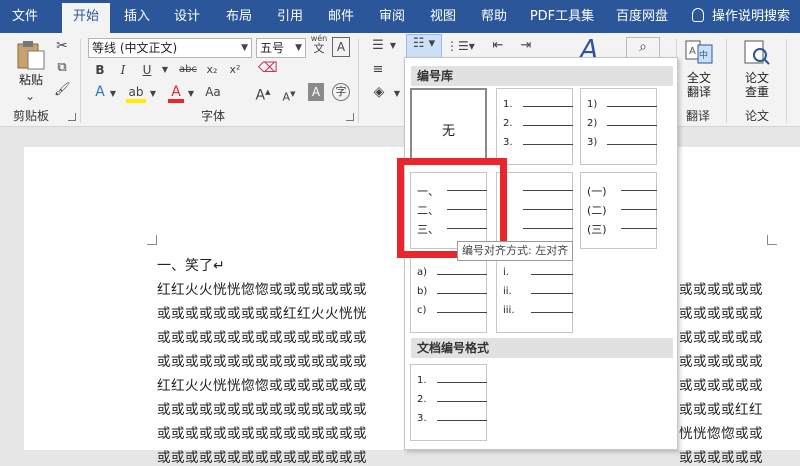 The image size is (800, 466). What do you see at coordinates (62, 90) in the screenshot?
I see `format-painter-icon: 🖌` at bounding box center [62, 90].